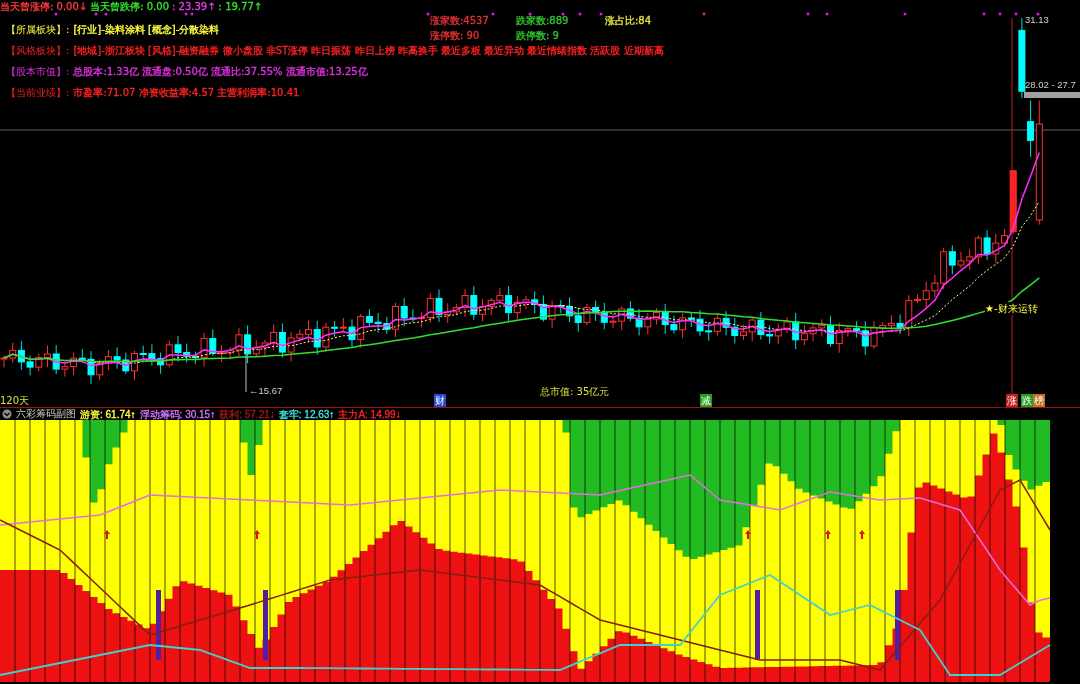 This screenshot has height=684, width=1080. What do you see at coordinates (220, 71) in the screenshot?
I see `info-text: 总股本:1.33亿 流通盘:0.50亿 流通比:37.55% 流通市值:13.25亿` at bounding box center [220, 71].